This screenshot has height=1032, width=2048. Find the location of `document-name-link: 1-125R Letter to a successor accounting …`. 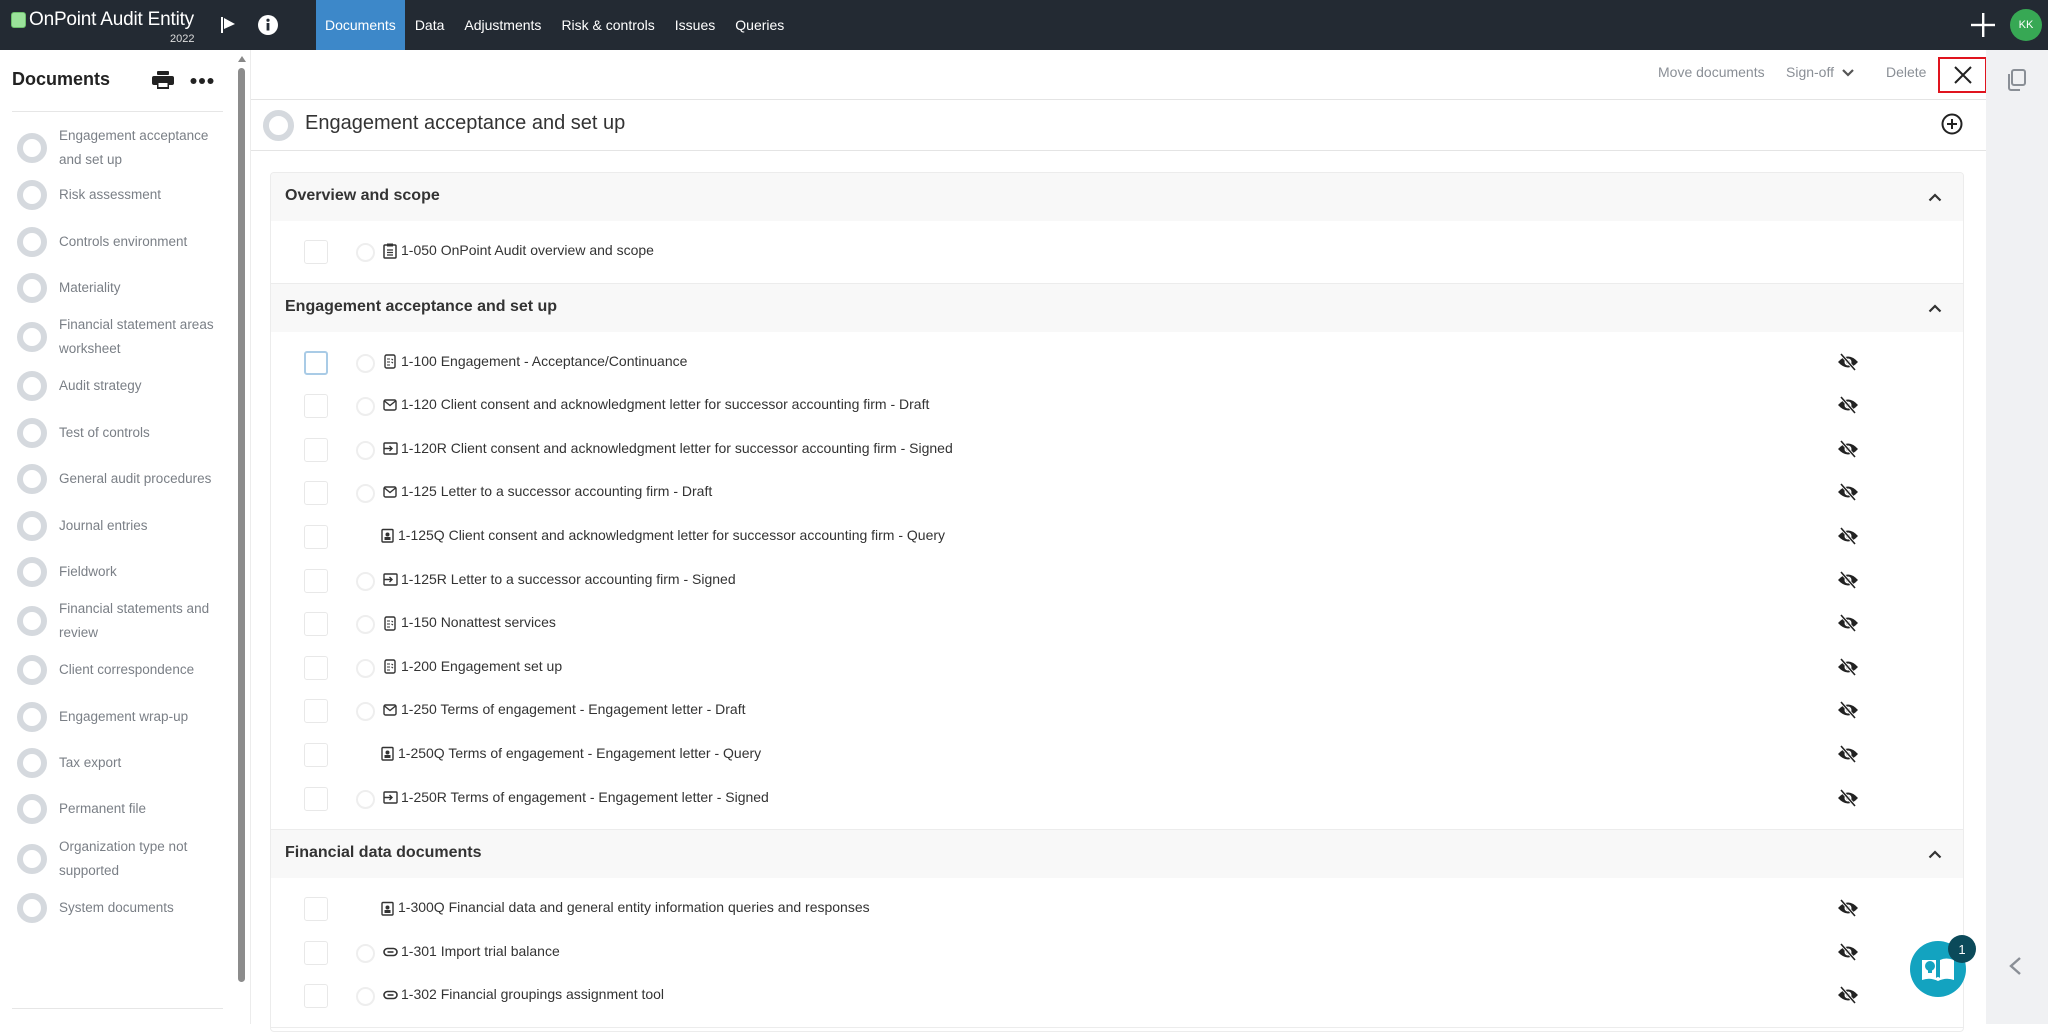

document-name-link: 1-125R Letter to a successor accounting … is located at coordinates (568, 579).